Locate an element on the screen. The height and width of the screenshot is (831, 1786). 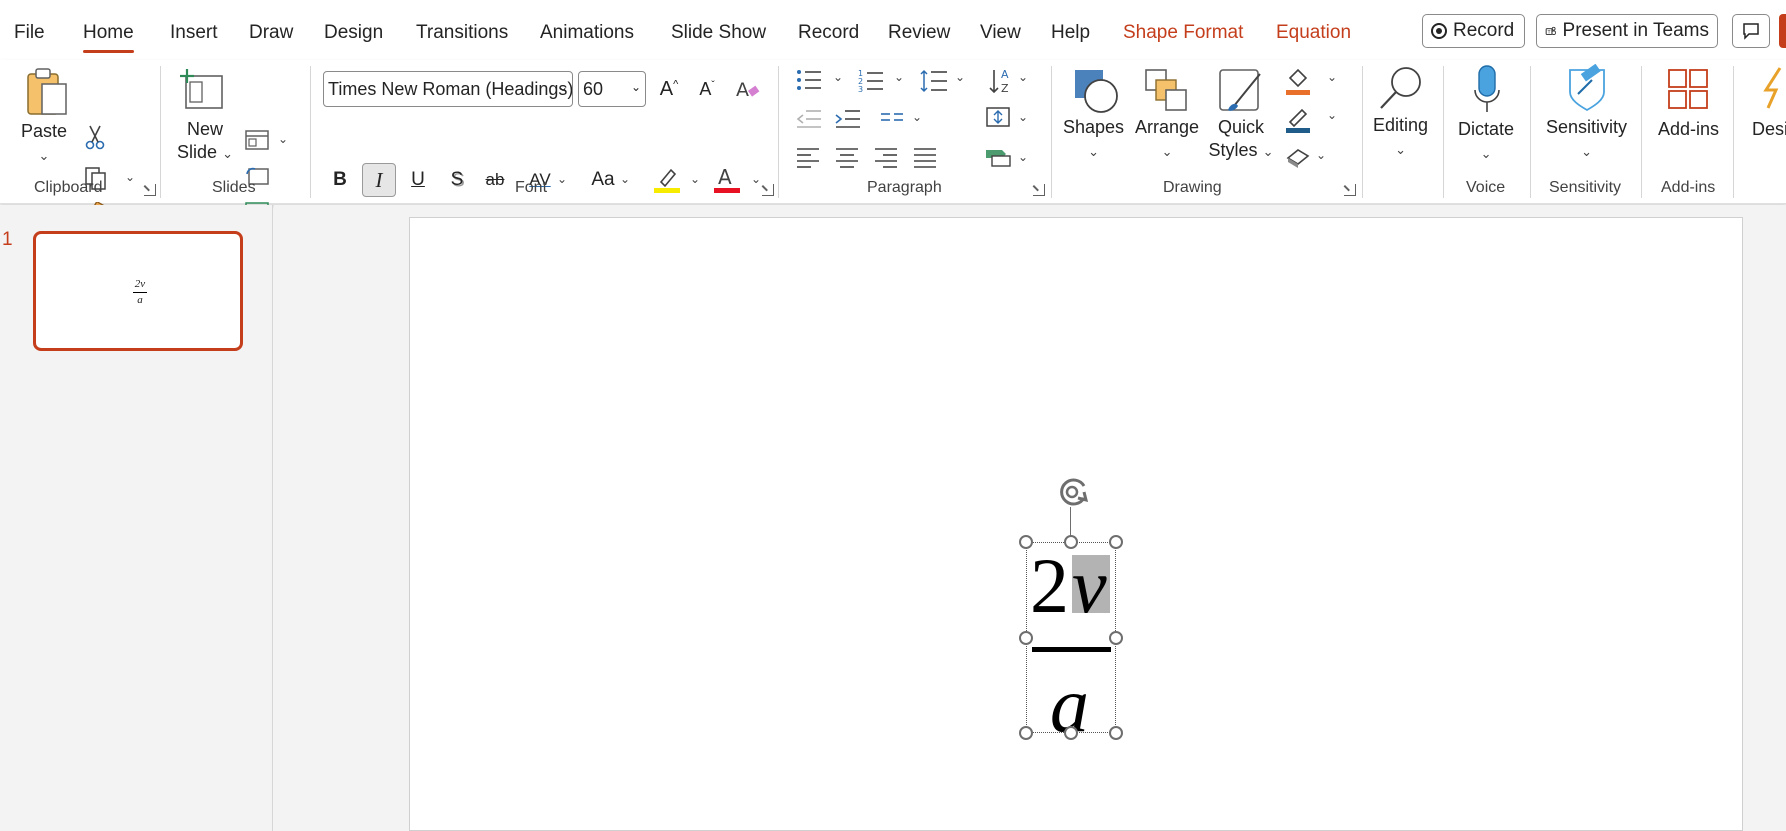
tab-animations: Animations is located at coordinates (587, 33).